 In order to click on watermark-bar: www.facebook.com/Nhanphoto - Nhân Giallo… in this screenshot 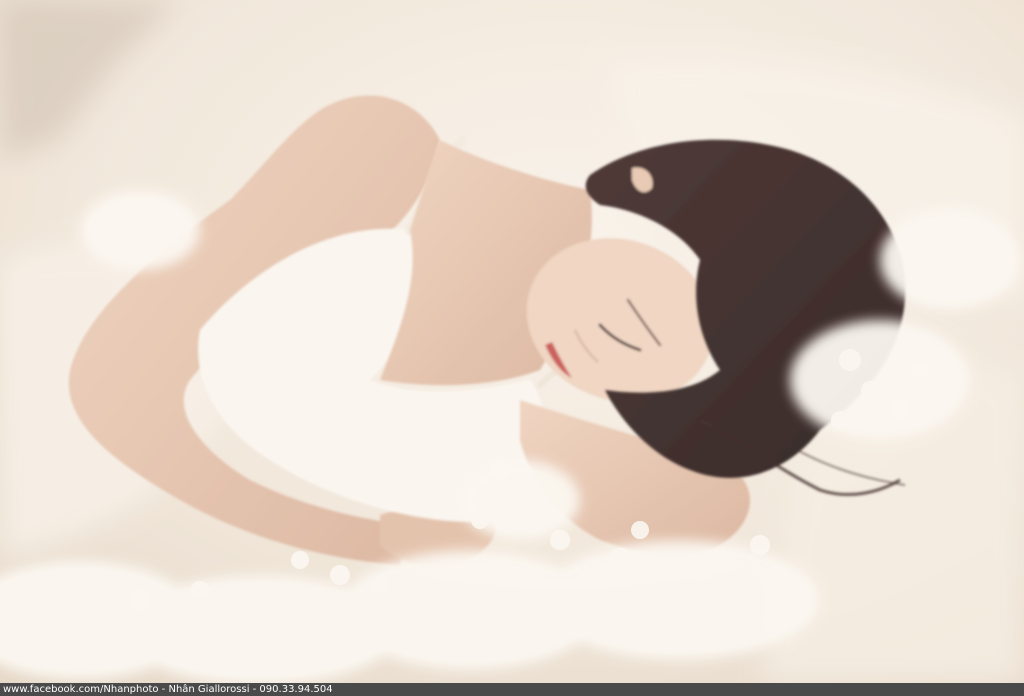, I will do `click(512, 689)`.